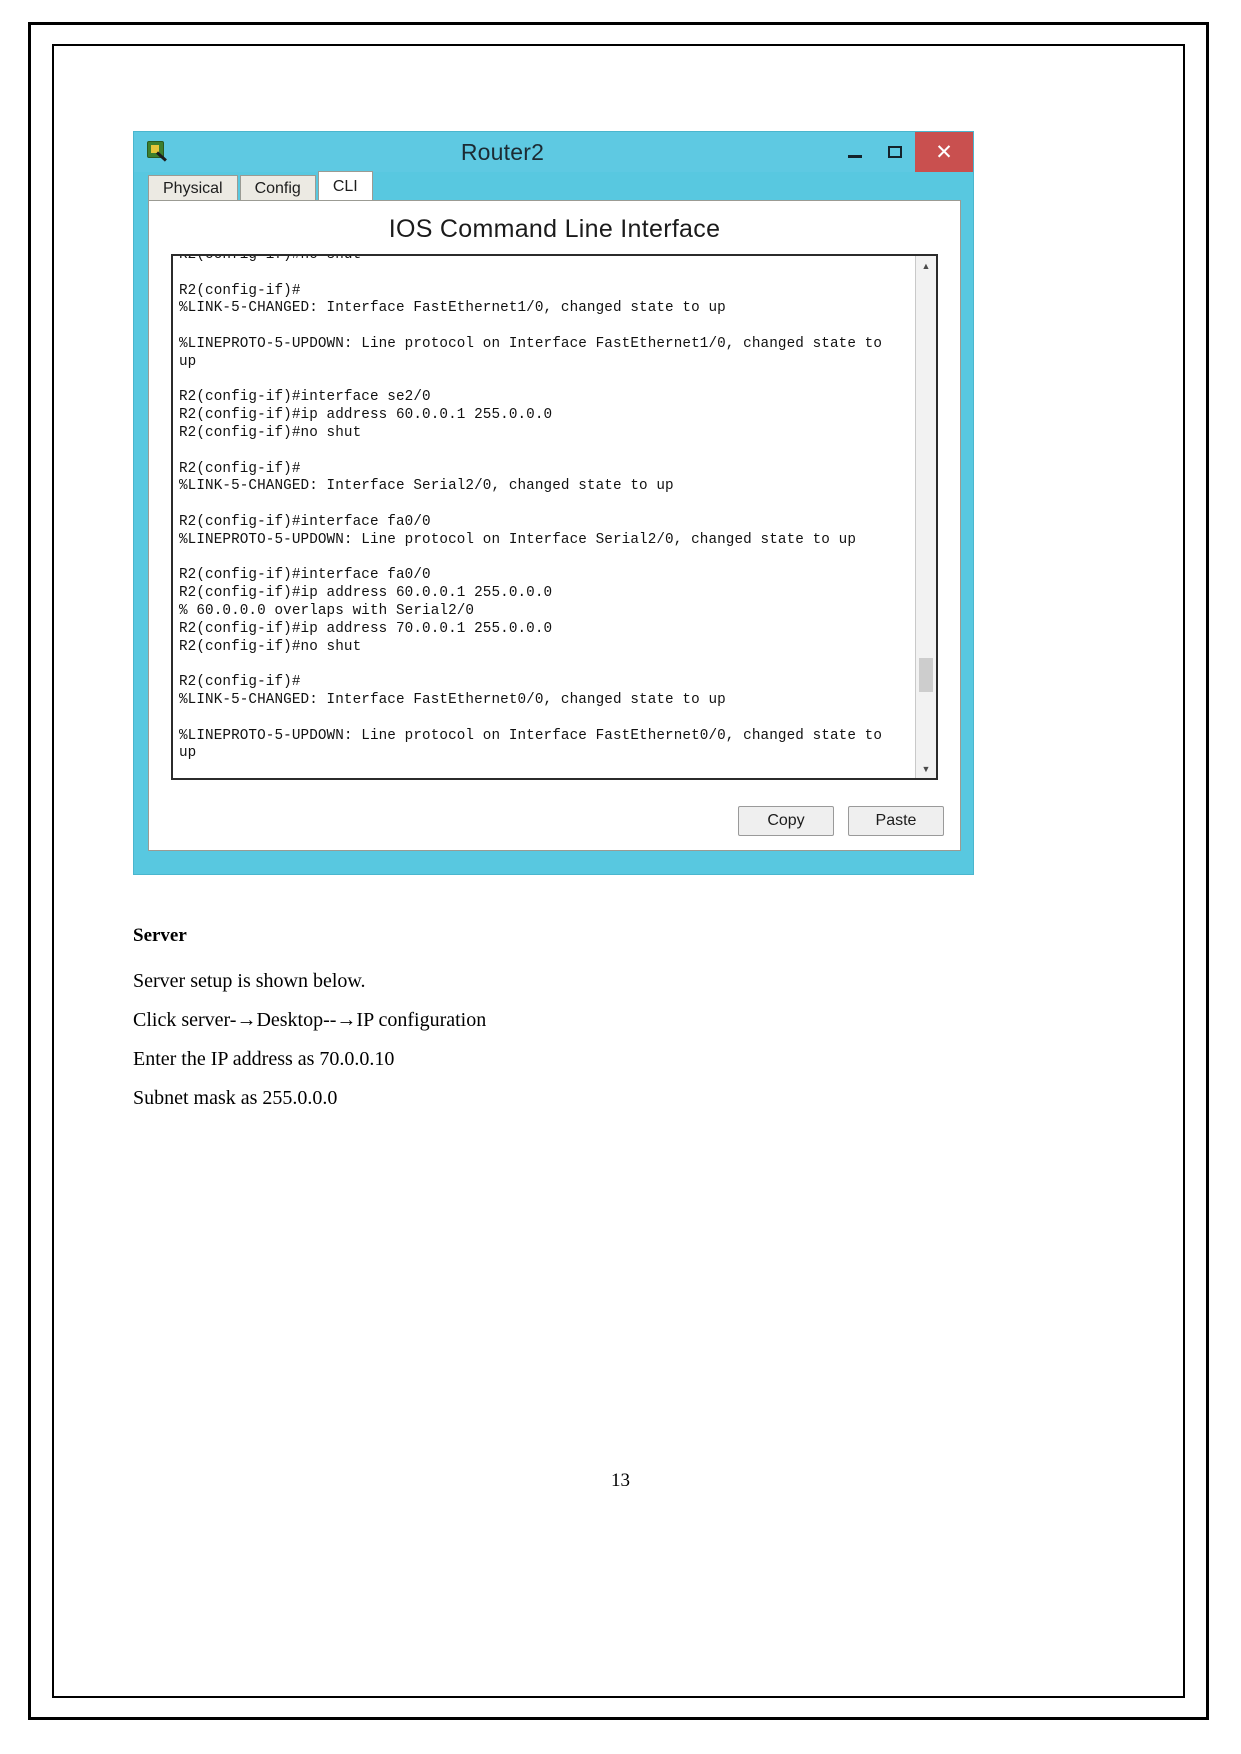  I want to click on maximize-button, so click(895, 152).